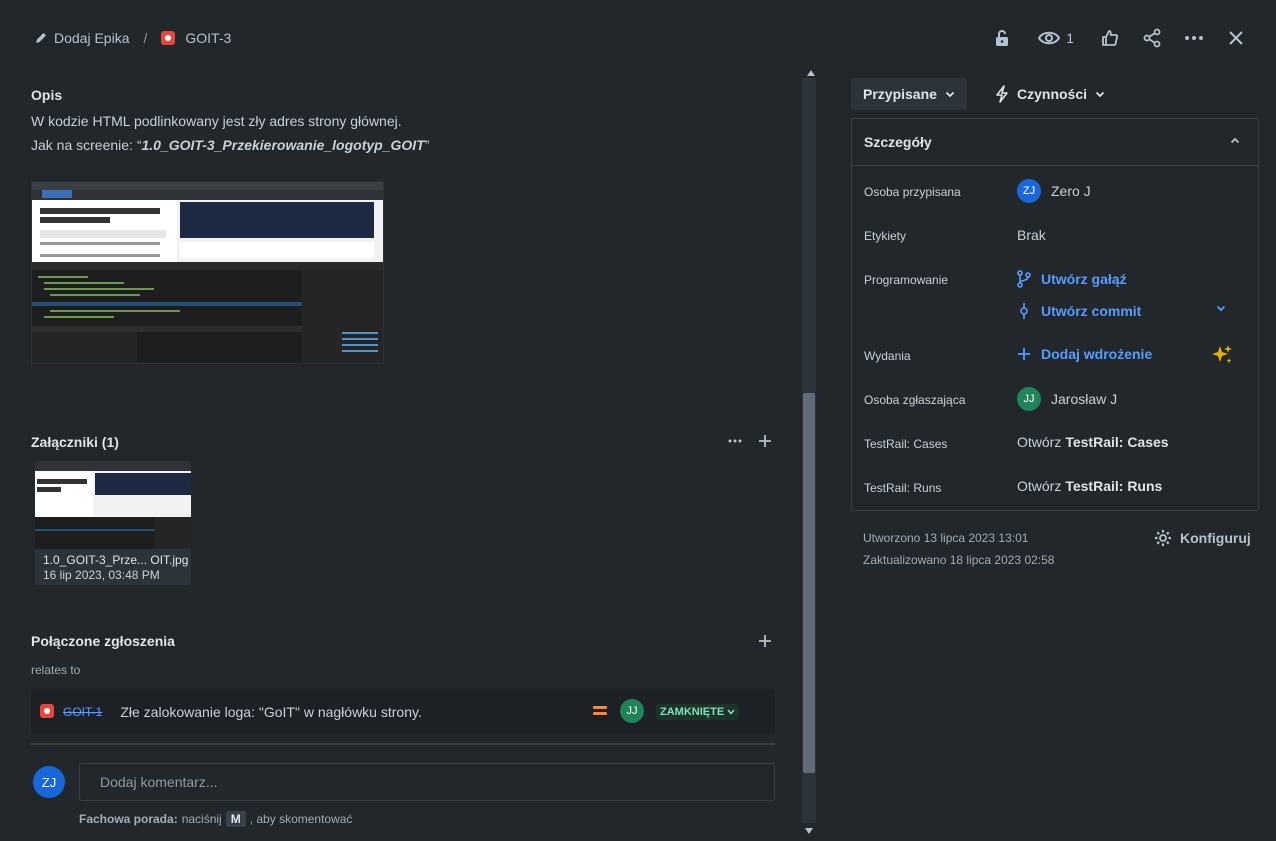 The width and height of the screenshot is (1276, 841). I want to click on testrail-cases-label: TestRail: Cases, so click(906, 444).